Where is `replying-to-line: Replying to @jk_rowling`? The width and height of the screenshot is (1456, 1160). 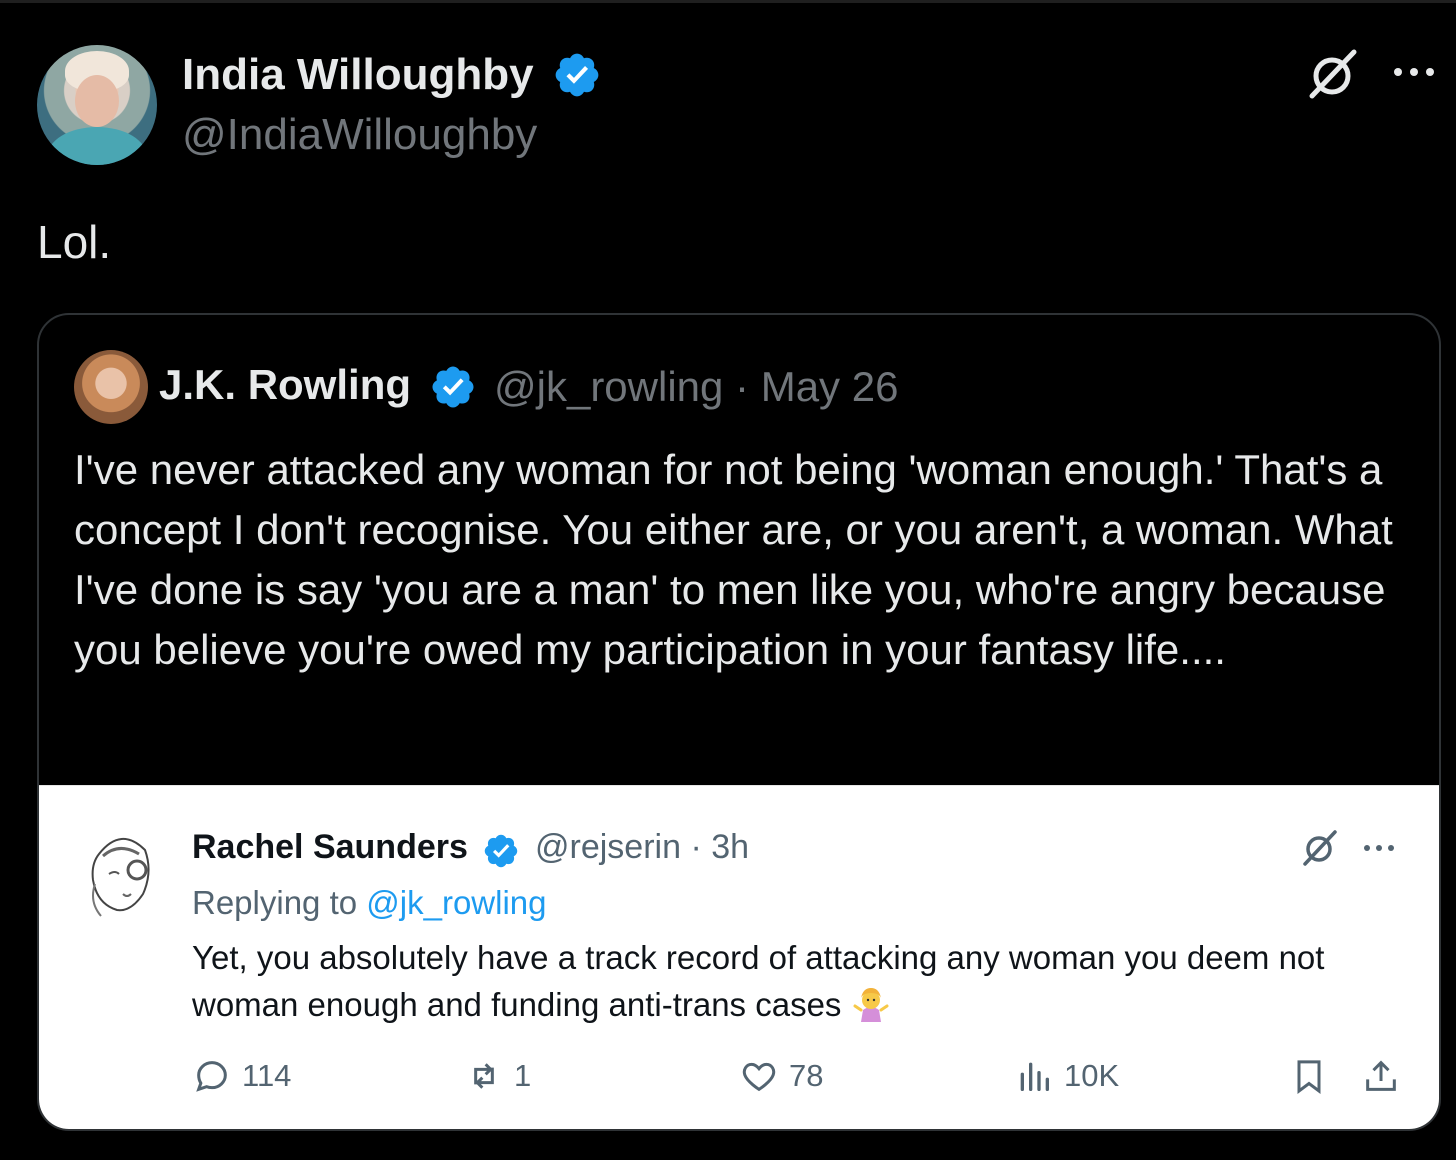 replying-to-line: Replying to @jk_rowling is located at coordinates (369, 903).